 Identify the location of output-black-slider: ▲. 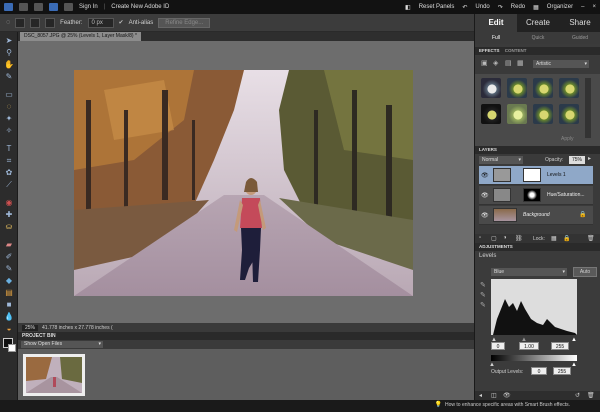
(492, 365).